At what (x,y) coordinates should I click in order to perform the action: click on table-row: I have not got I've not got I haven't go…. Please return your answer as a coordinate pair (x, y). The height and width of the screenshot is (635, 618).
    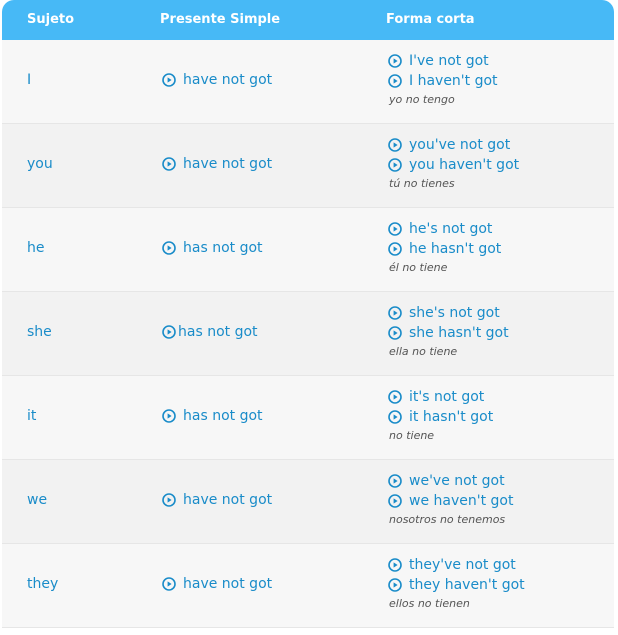
    Looking at the image, I should click on (308, 82).